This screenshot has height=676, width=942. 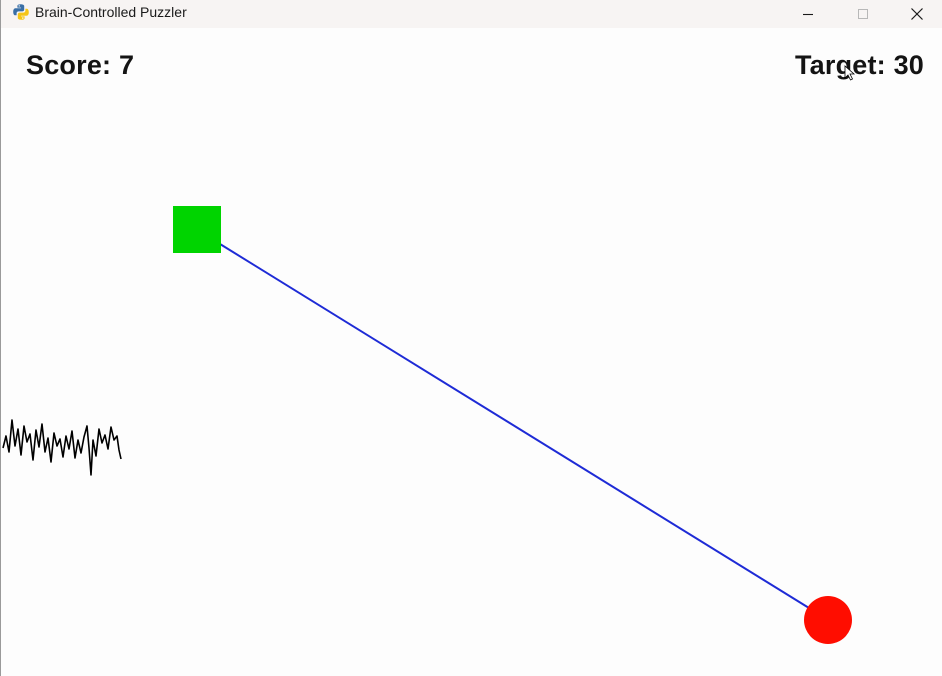 What do you see at coordinates (62, 447) in the screenshot?
I see `eeg-signal-trace` at bounding box center [62, 447].